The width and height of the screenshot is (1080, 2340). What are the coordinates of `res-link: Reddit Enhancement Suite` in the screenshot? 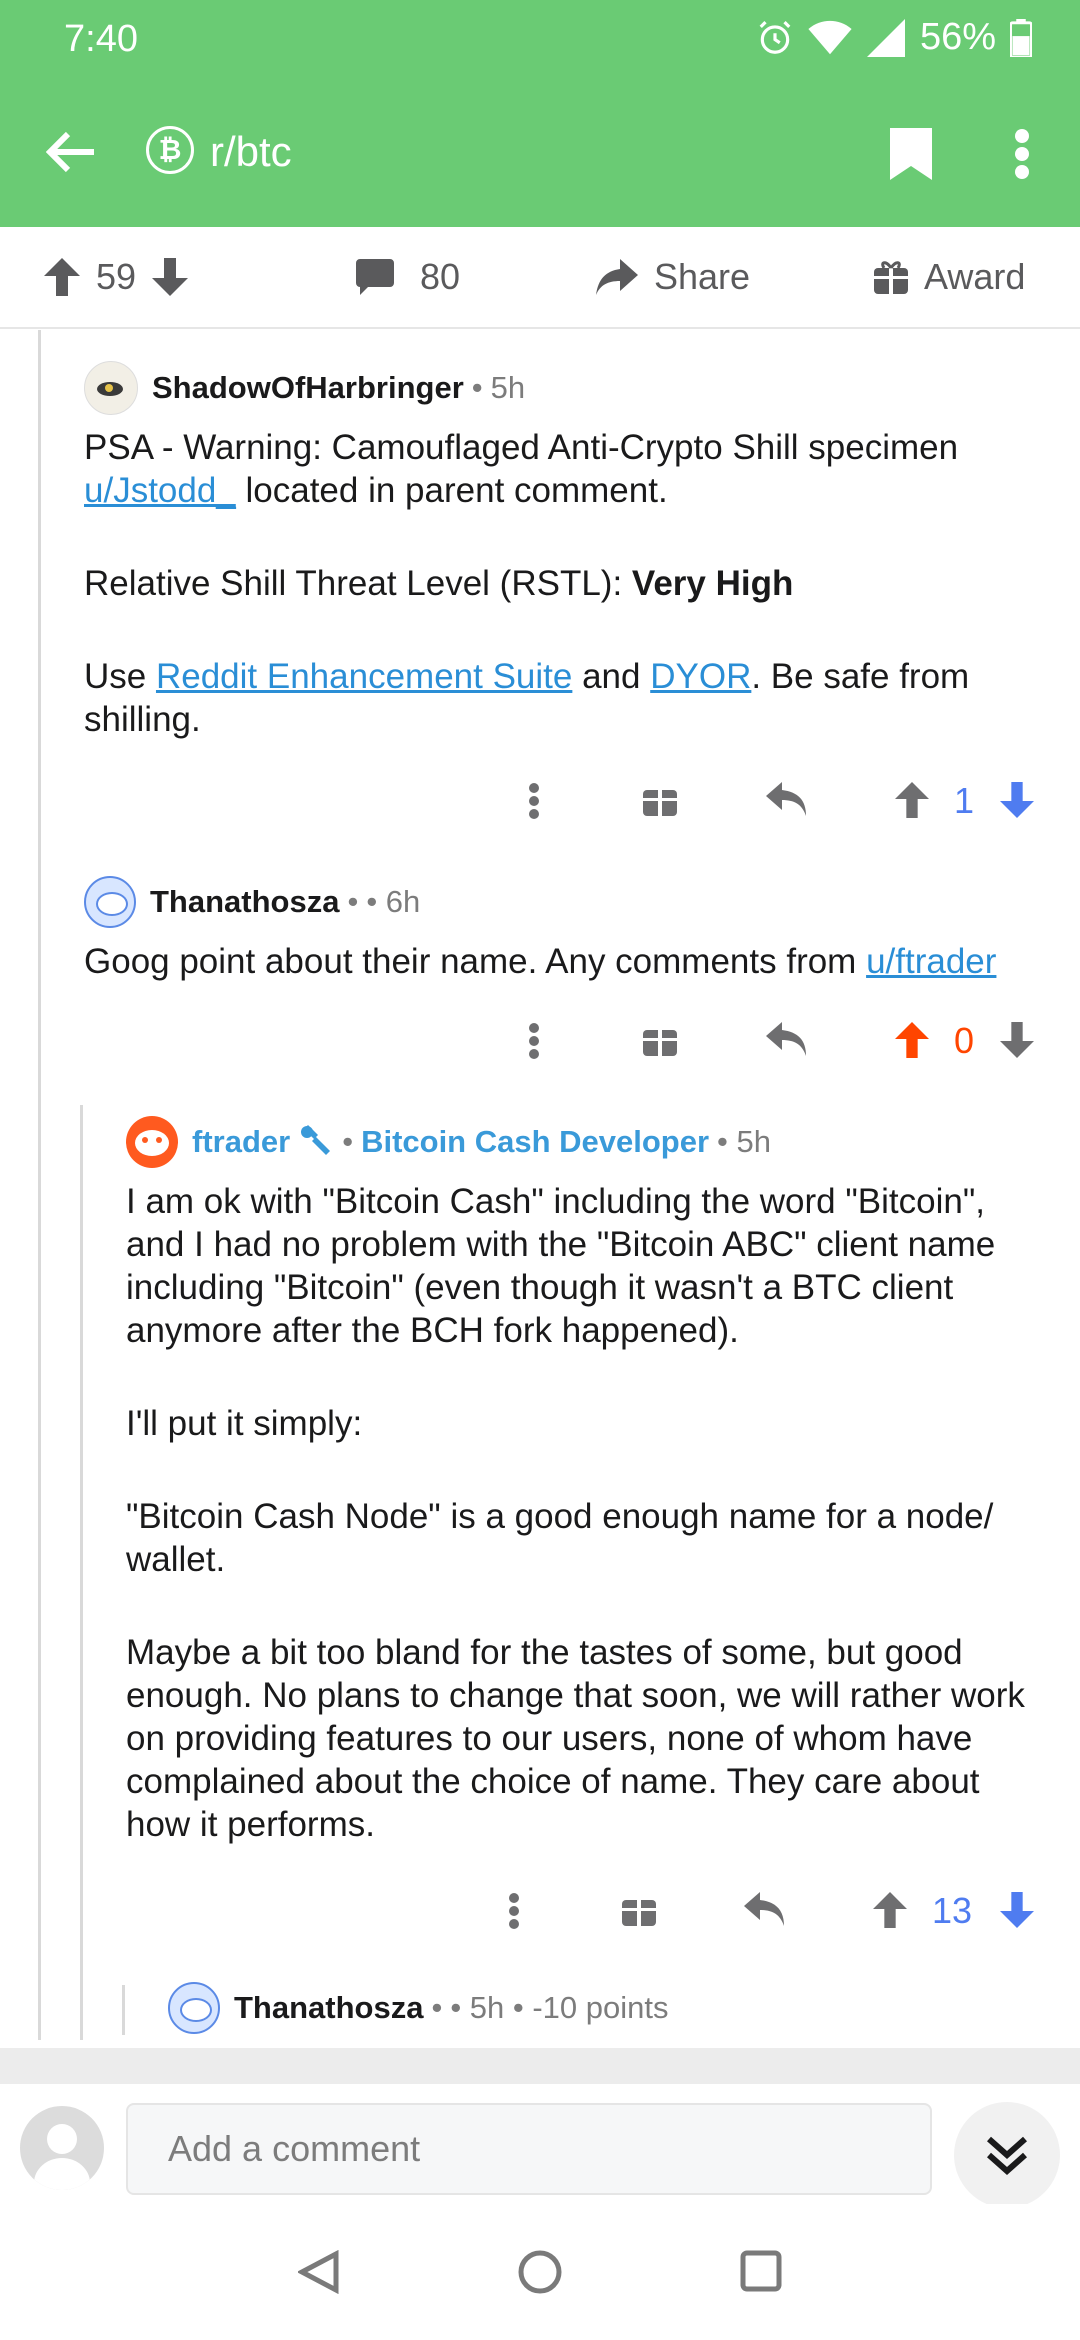 It's located at (364, 676).